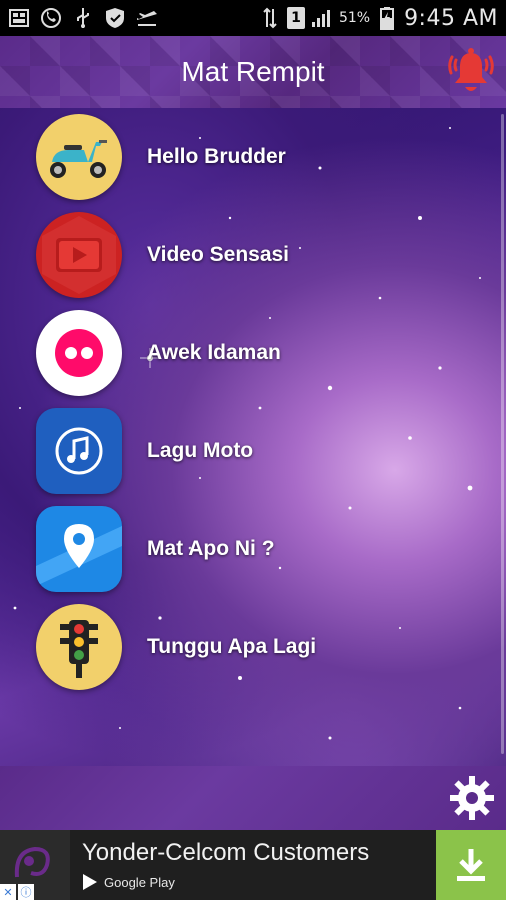 The width and height of the screenshot is (506, 900). I want to click on flickr-icon, so click(79, 353).